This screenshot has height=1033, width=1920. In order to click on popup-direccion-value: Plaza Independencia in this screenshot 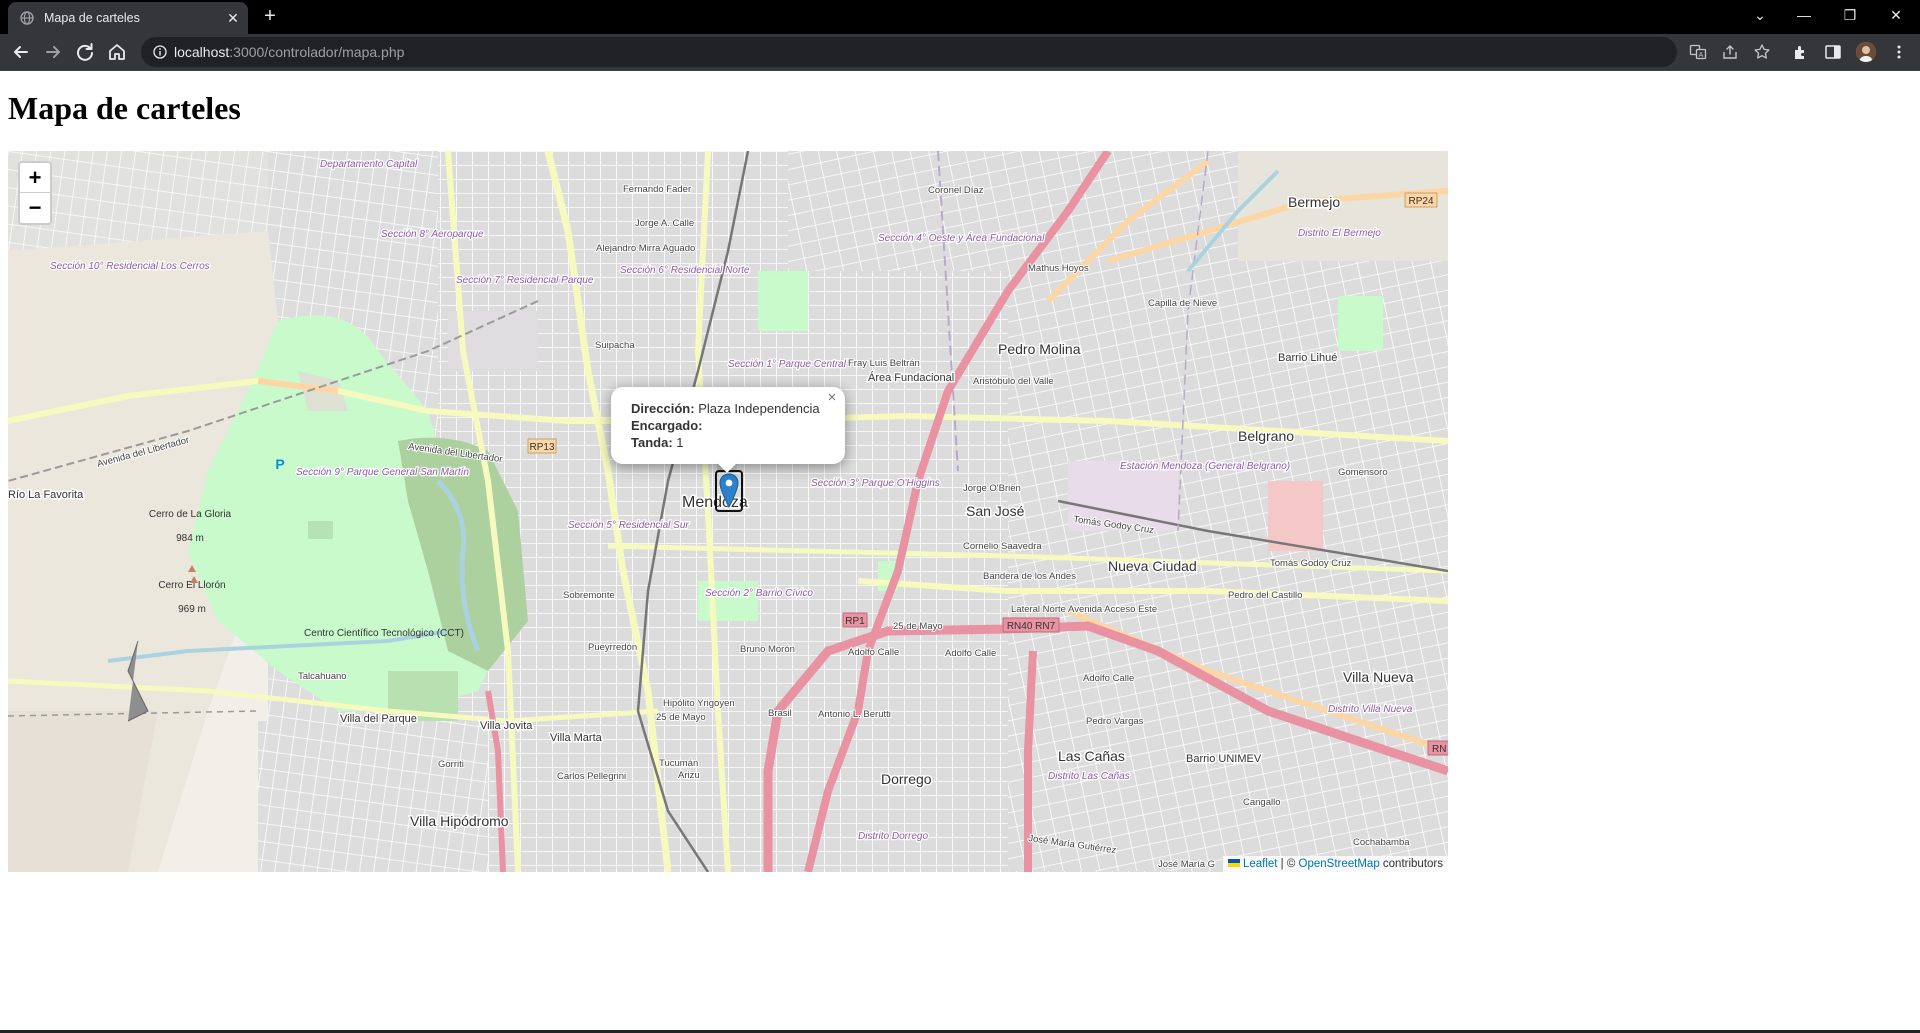, I will do `click(759, 408)`.